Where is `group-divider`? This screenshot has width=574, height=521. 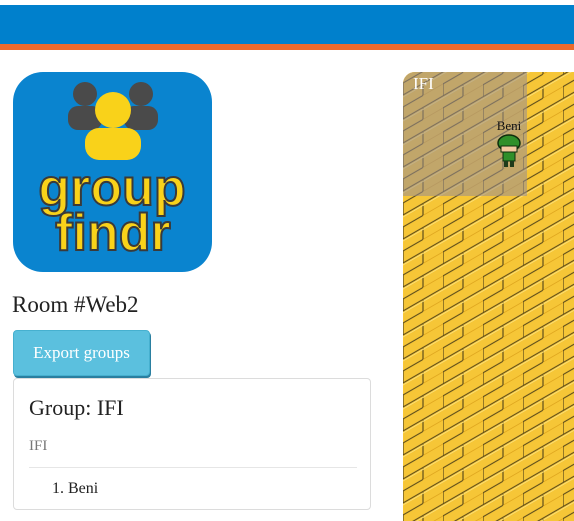
group-divider is located at coordinates (193, 467).